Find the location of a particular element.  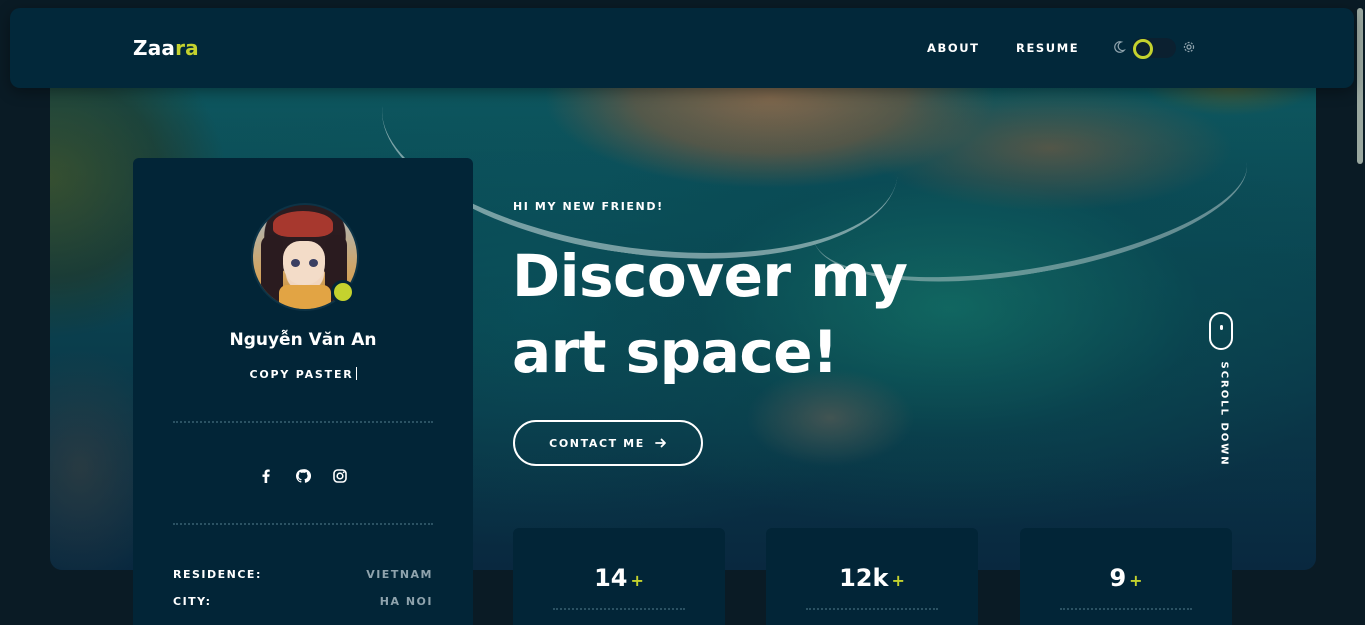

contact-me-button: CONTACT ME is located at coordinates (608, 443).